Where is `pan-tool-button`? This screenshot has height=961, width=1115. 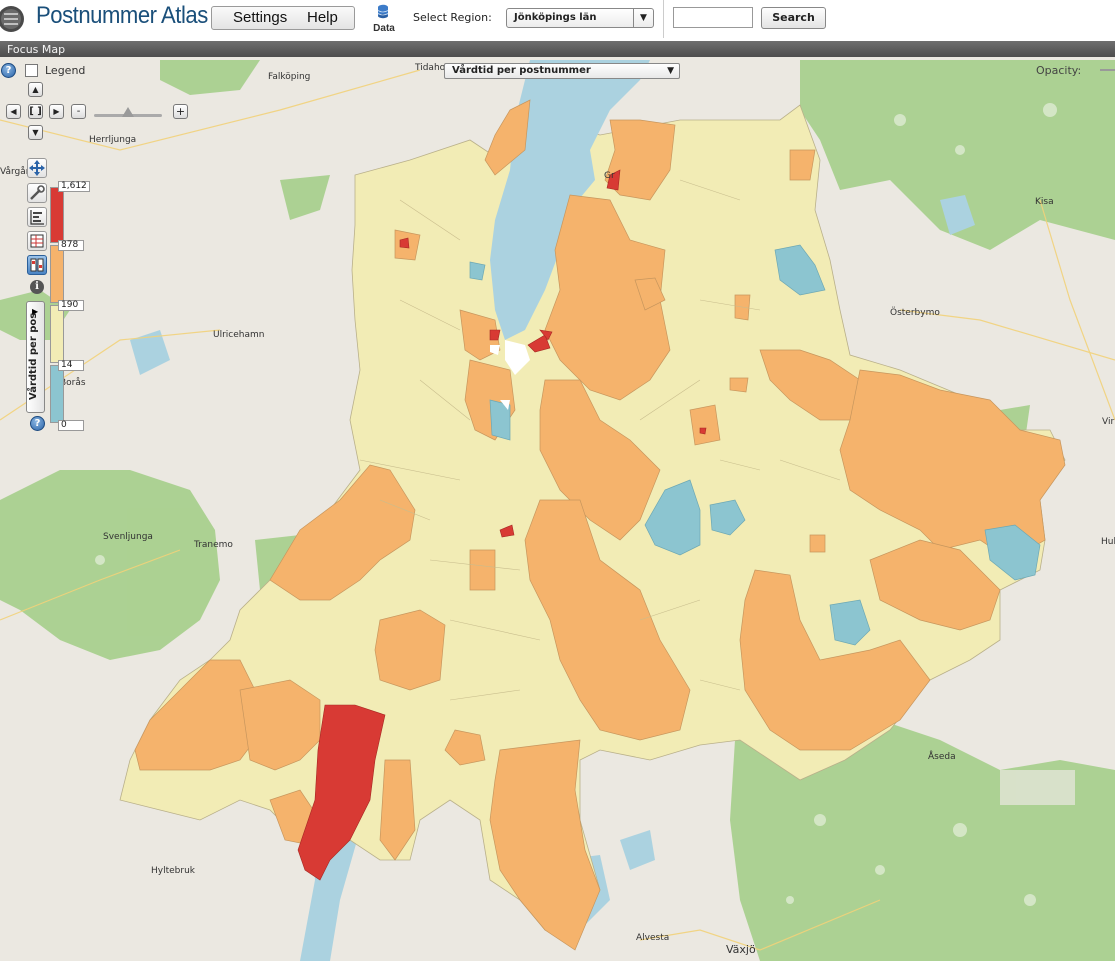 pan-tool-button is located at coordinates (37, 168).